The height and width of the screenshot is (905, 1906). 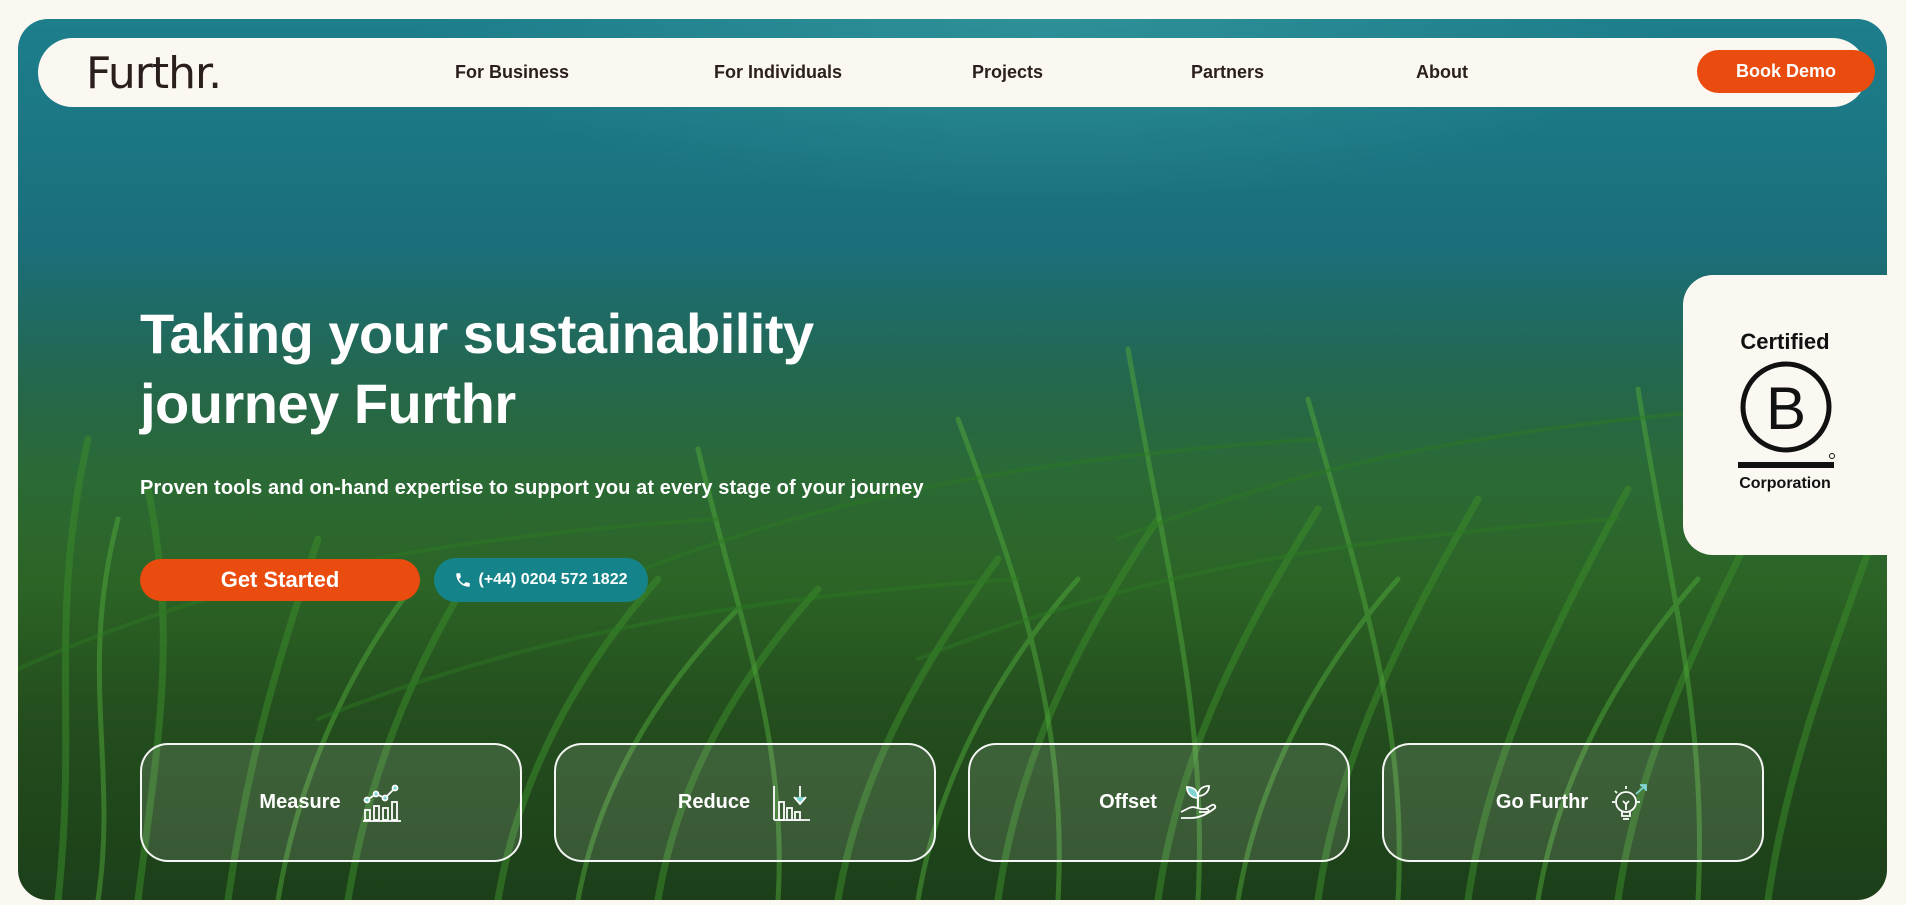 What do you see at coordinates (463, 580) in the screenshot?
I see `phone-icon` at bounding box center [463, 580].